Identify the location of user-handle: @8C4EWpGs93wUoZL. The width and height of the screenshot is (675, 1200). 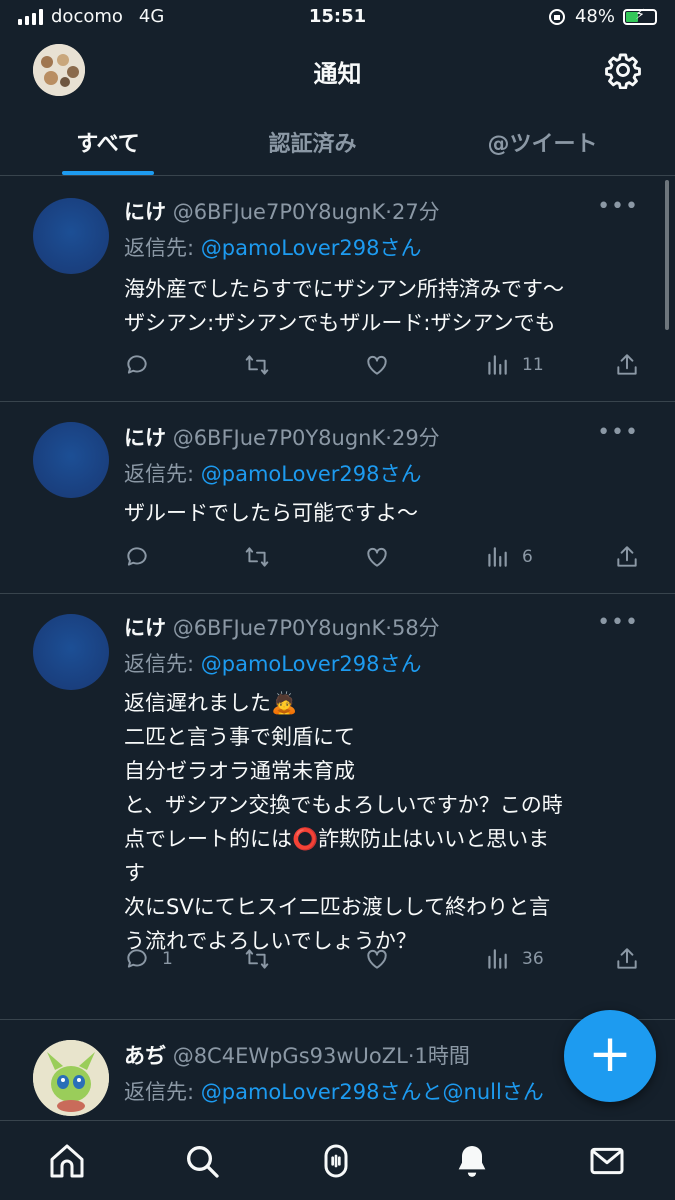
(290, 1056).